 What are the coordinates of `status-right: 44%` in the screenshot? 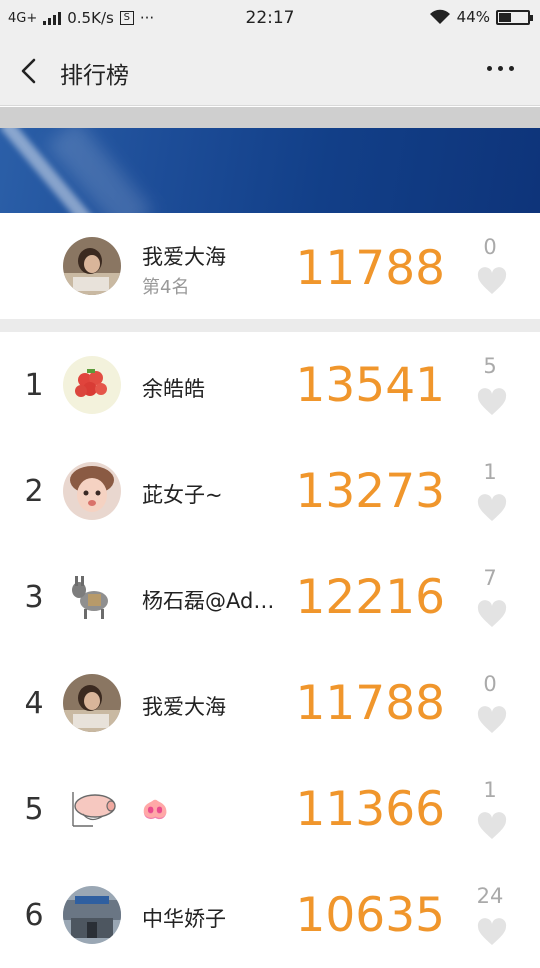 It's located at (481, 17).